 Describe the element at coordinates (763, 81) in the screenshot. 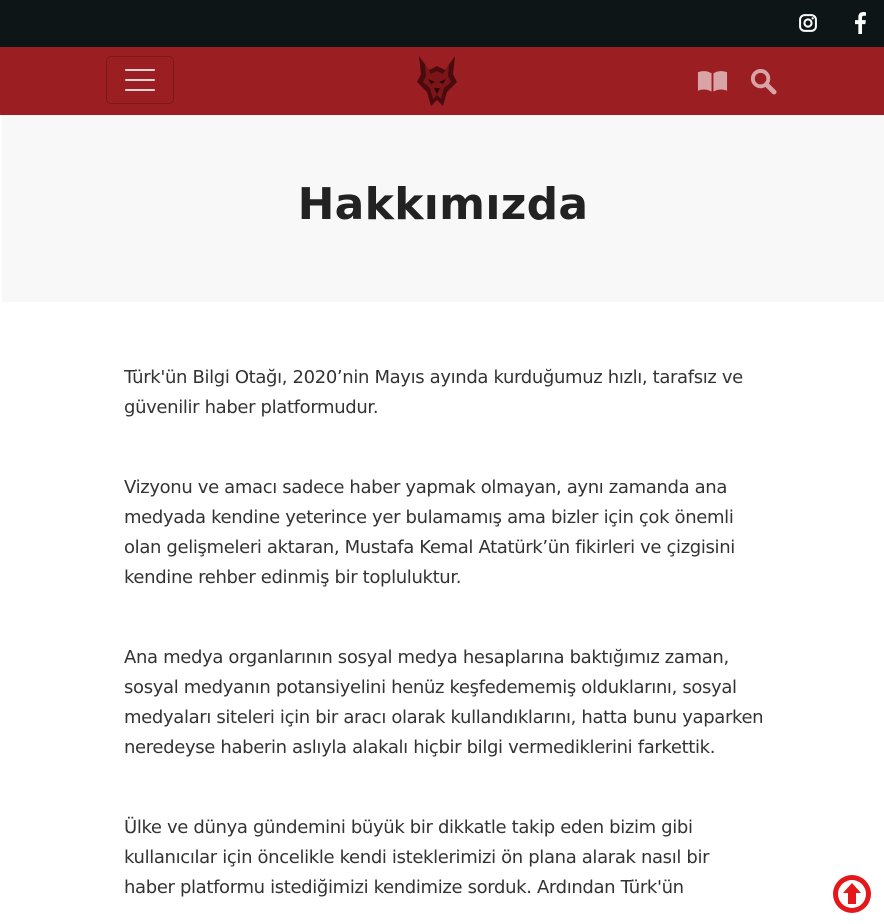

I see `search-icon` at that location.